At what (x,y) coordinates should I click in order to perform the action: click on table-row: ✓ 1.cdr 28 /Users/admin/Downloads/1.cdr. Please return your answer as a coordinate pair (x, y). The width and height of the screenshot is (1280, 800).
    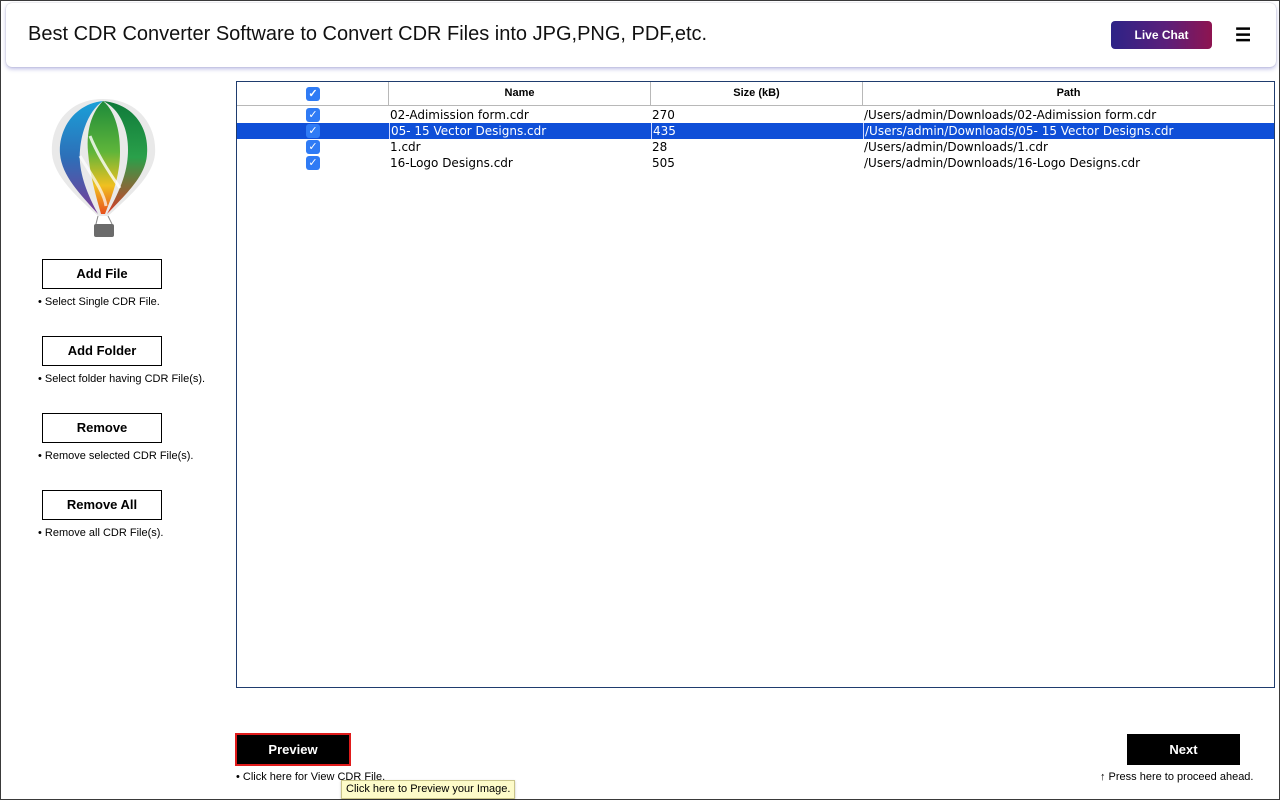
    Looking at the image, I should click on (755, 147).